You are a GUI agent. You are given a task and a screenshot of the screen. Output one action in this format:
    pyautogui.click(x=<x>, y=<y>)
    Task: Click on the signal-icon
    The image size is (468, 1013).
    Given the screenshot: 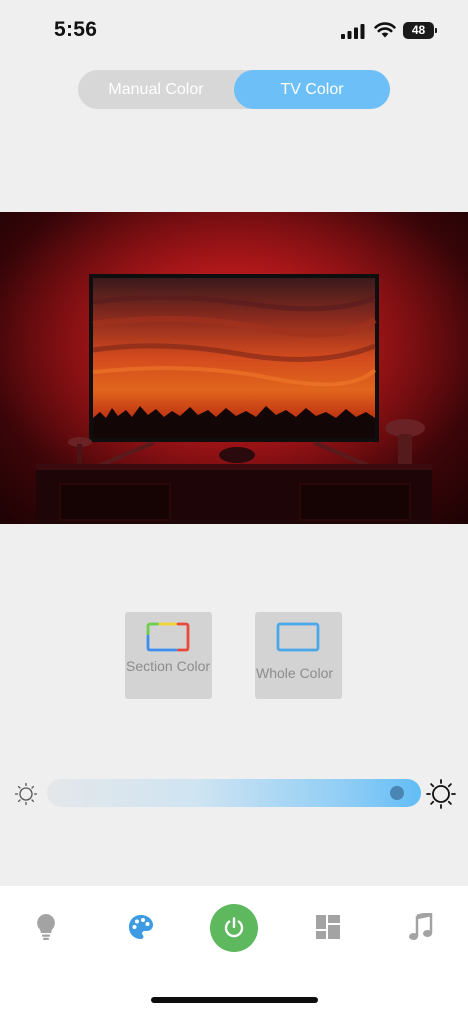 What is the action you would take?
    pyautogui.click(x=353, y=31)
    